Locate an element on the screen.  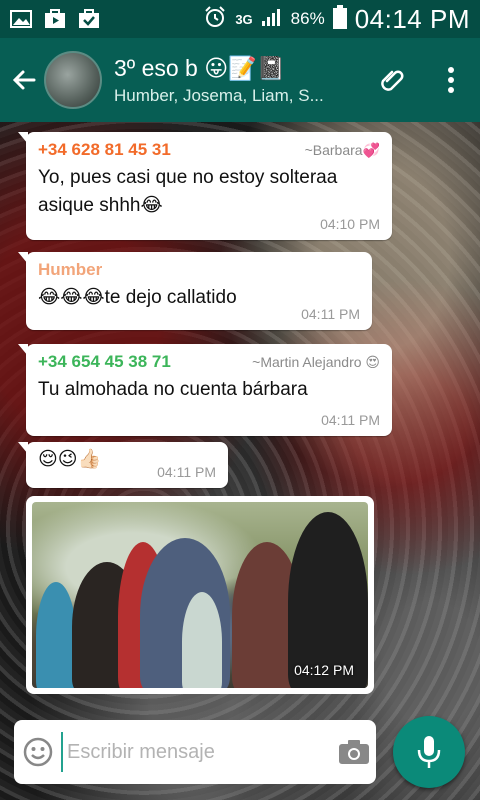
battery-icon is located at coordinates (339, 19).